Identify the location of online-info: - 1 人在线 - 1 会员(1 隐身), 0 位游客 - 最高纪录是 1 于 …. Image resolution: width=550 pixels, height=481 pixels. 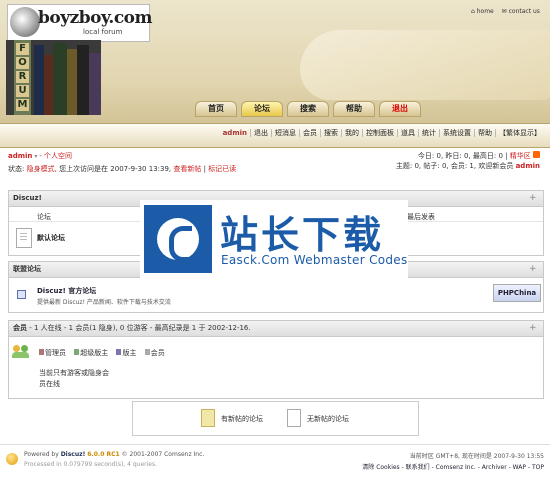
(140, 328).